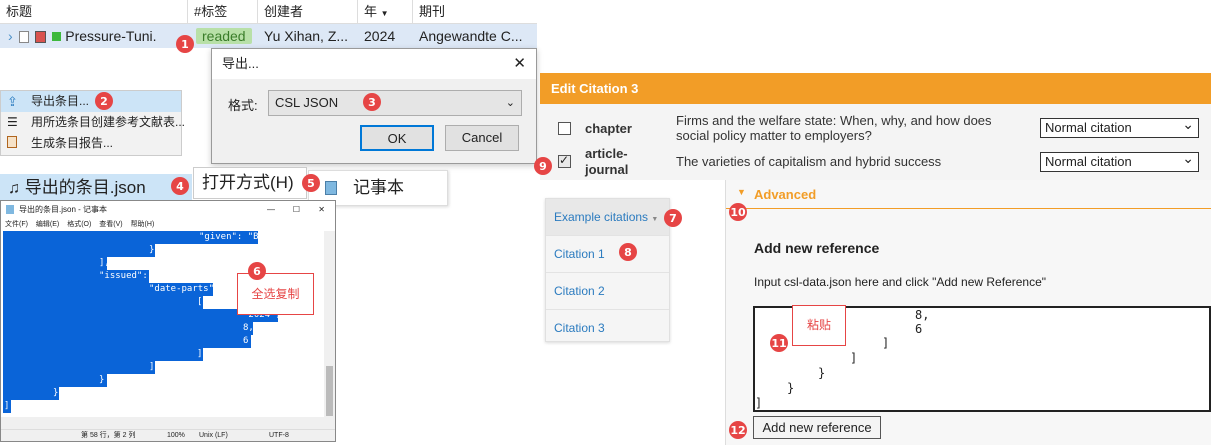  Describe the element at coordinates (371, 11) in the screenshot. I see `column-year-label: 年` at that location.